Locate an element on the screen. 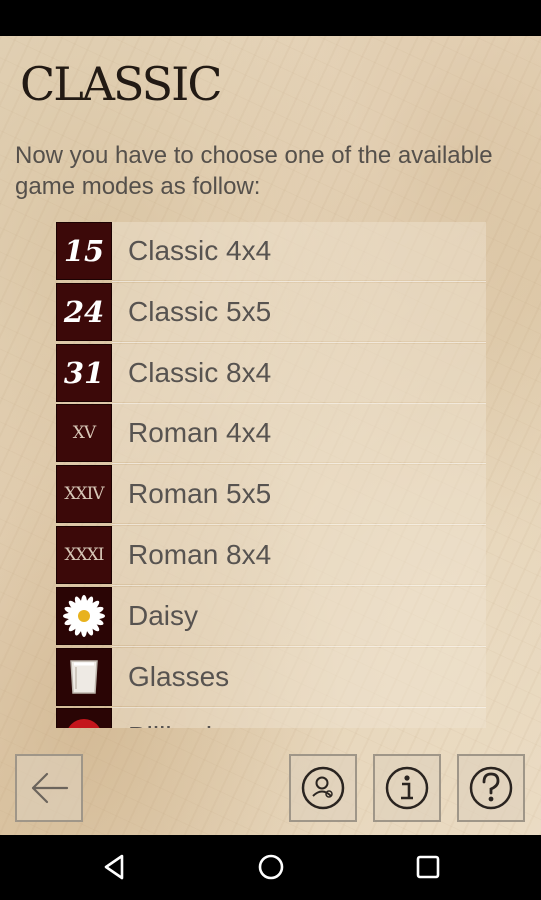  game-mode-item: XV Roman 4x4 is located at coordinates (271, 434).